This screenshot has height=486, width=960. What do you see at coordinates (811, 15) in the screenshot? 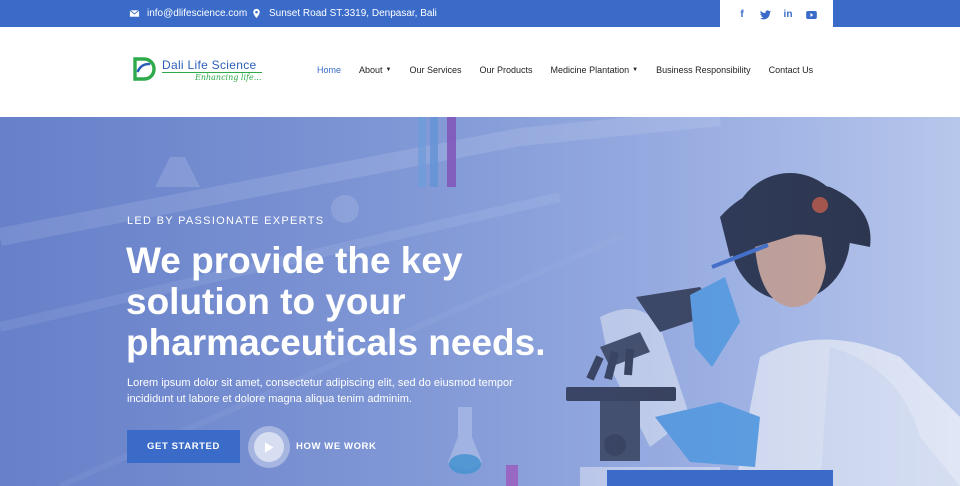
I see `youtube-icon` at bounding box center [811, 15].